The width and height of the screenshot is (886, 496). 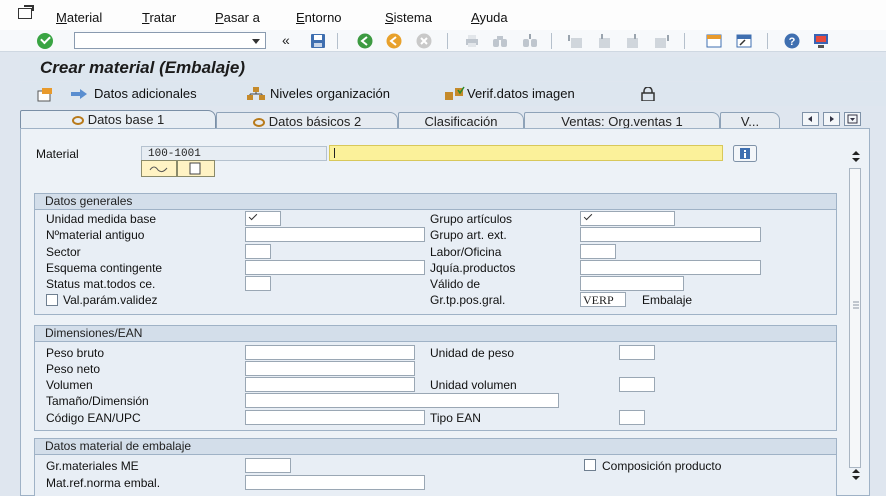 What do you see at coordinates (856, 475) in the screenshot?
I see `scroll-down-icon` at bounding box center [856, 475].